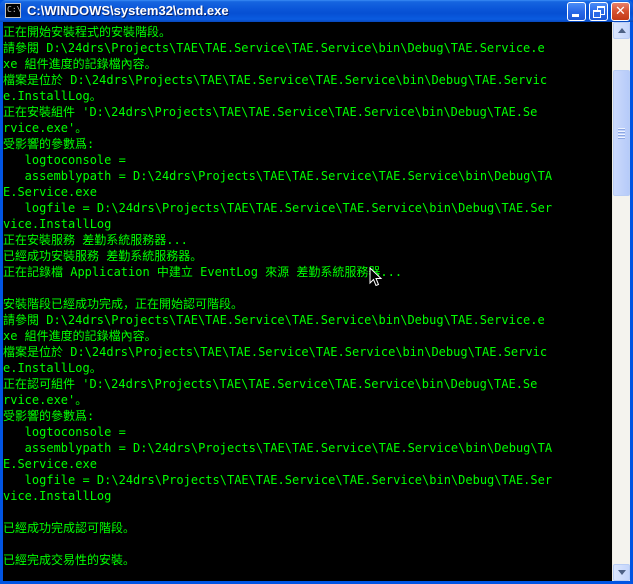  What do you see at coordinates (103, 256) in the screenshot?
I see `console-line: 已經成功安裝服務 差勤系統服務器。` at bounding box center [103, 256].